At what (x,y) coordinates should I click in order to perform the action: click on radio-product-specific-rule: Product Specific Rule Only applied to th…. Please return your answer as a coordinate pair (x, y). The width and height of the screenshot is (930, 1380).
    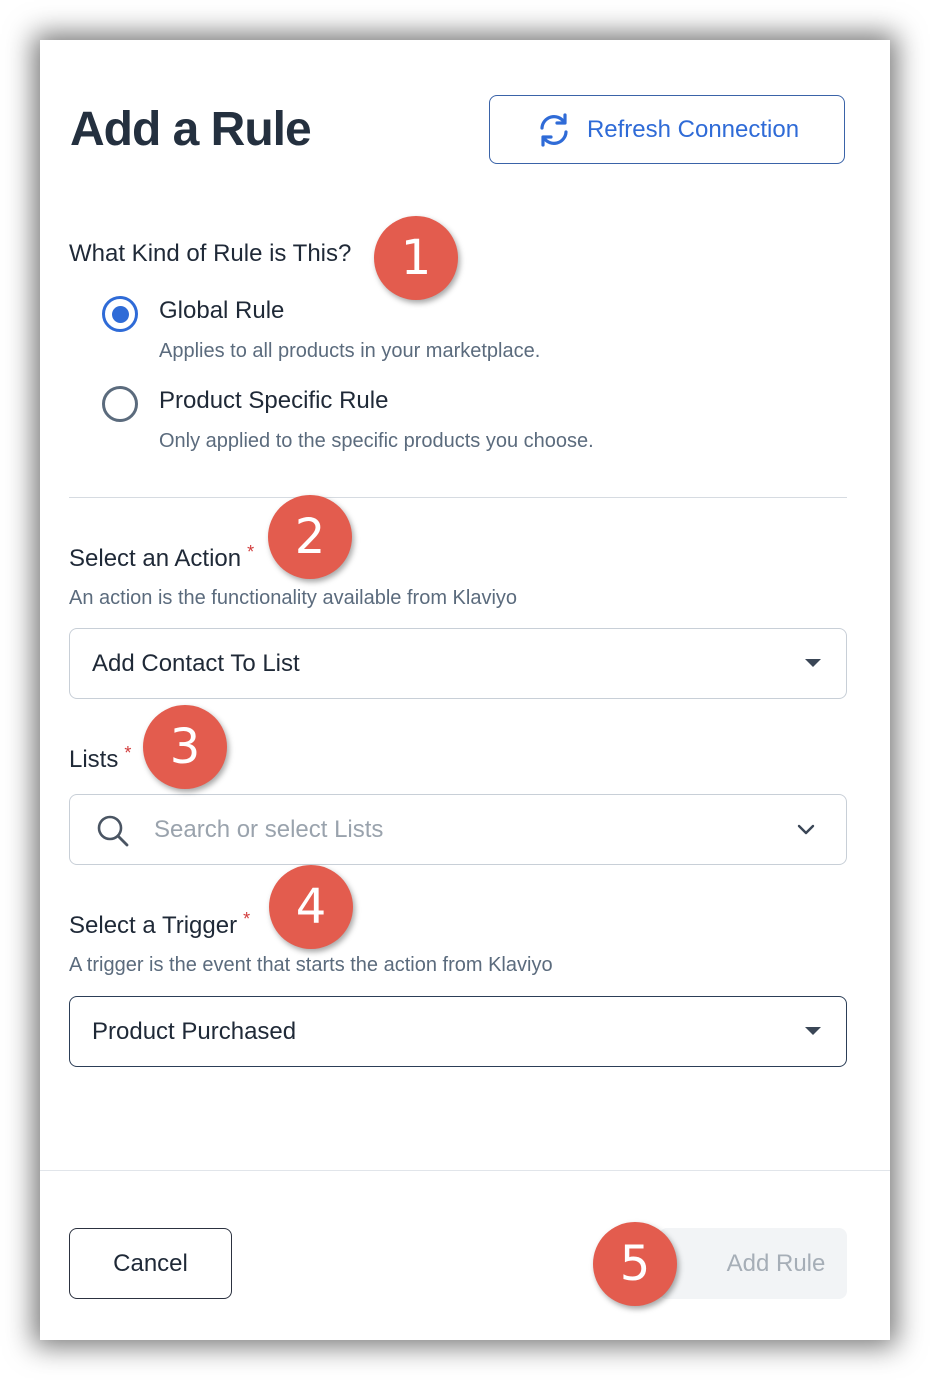
    Looking at the image, I should click on (348, 420).